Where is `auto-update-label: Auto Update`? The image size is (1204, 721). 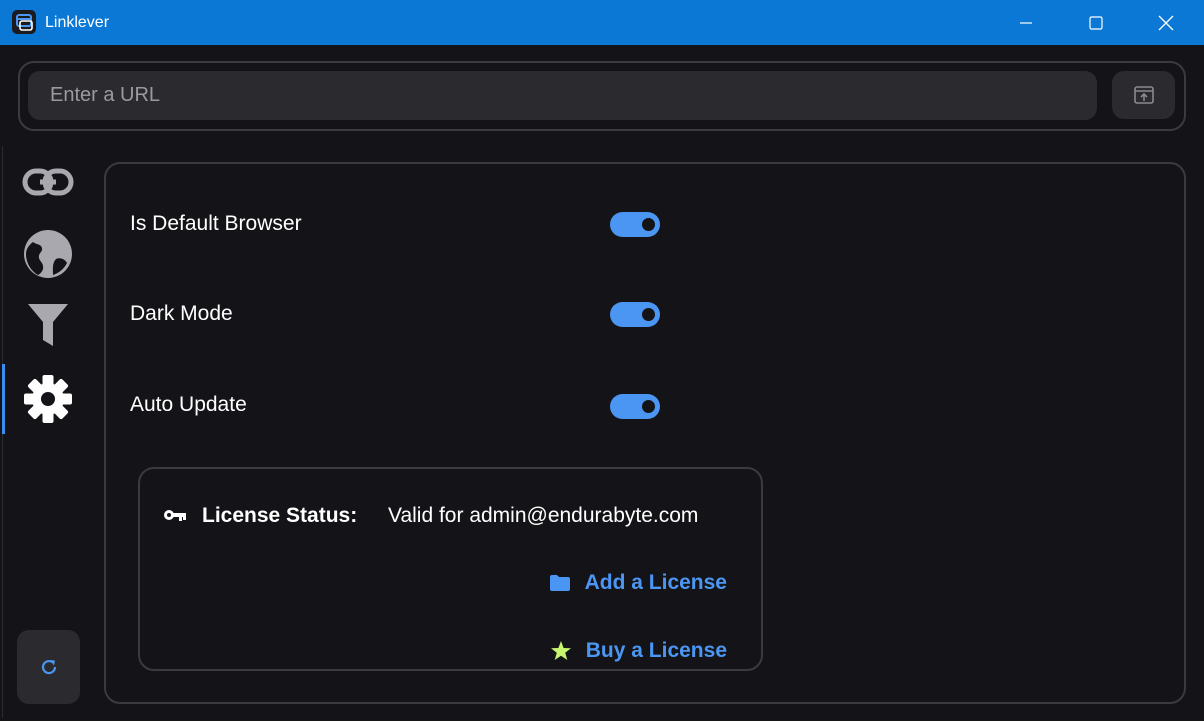 auto-update-label: Auto Update is located at coordinates (188, 404).